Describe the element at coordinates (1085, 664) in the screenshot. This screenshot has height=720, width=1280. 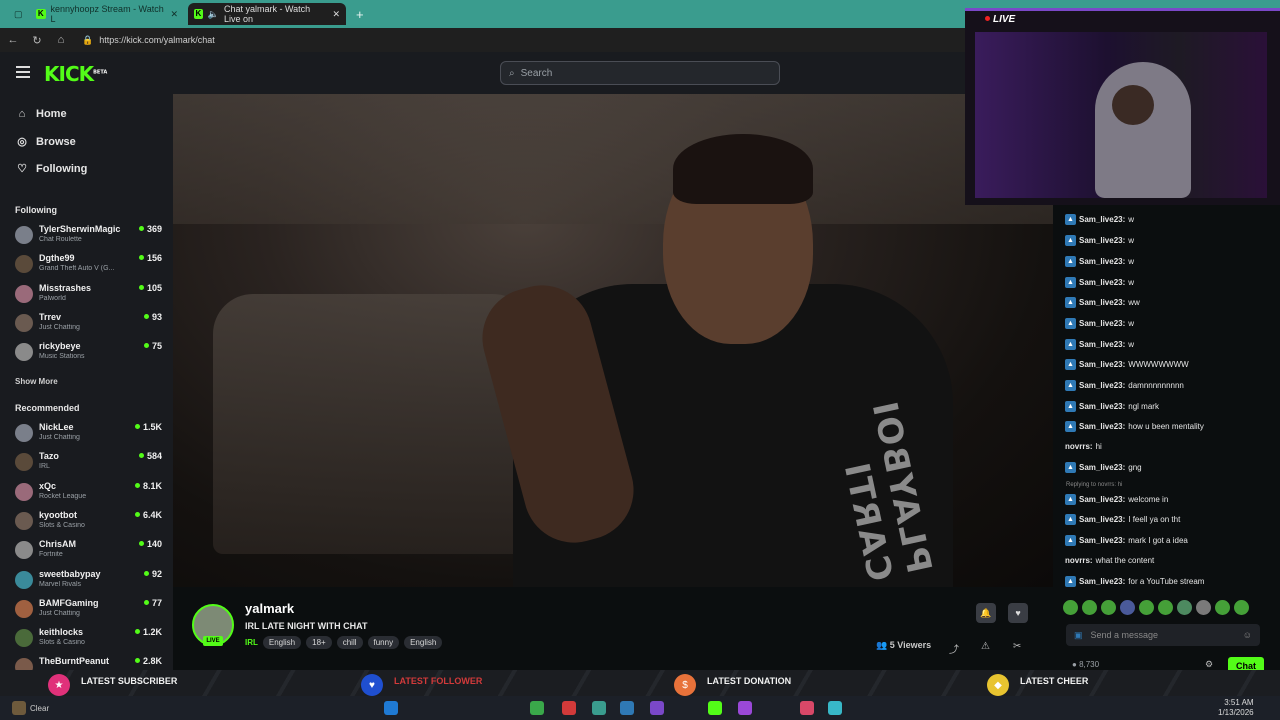
I see `channel-points: ● 8,730` at that location.